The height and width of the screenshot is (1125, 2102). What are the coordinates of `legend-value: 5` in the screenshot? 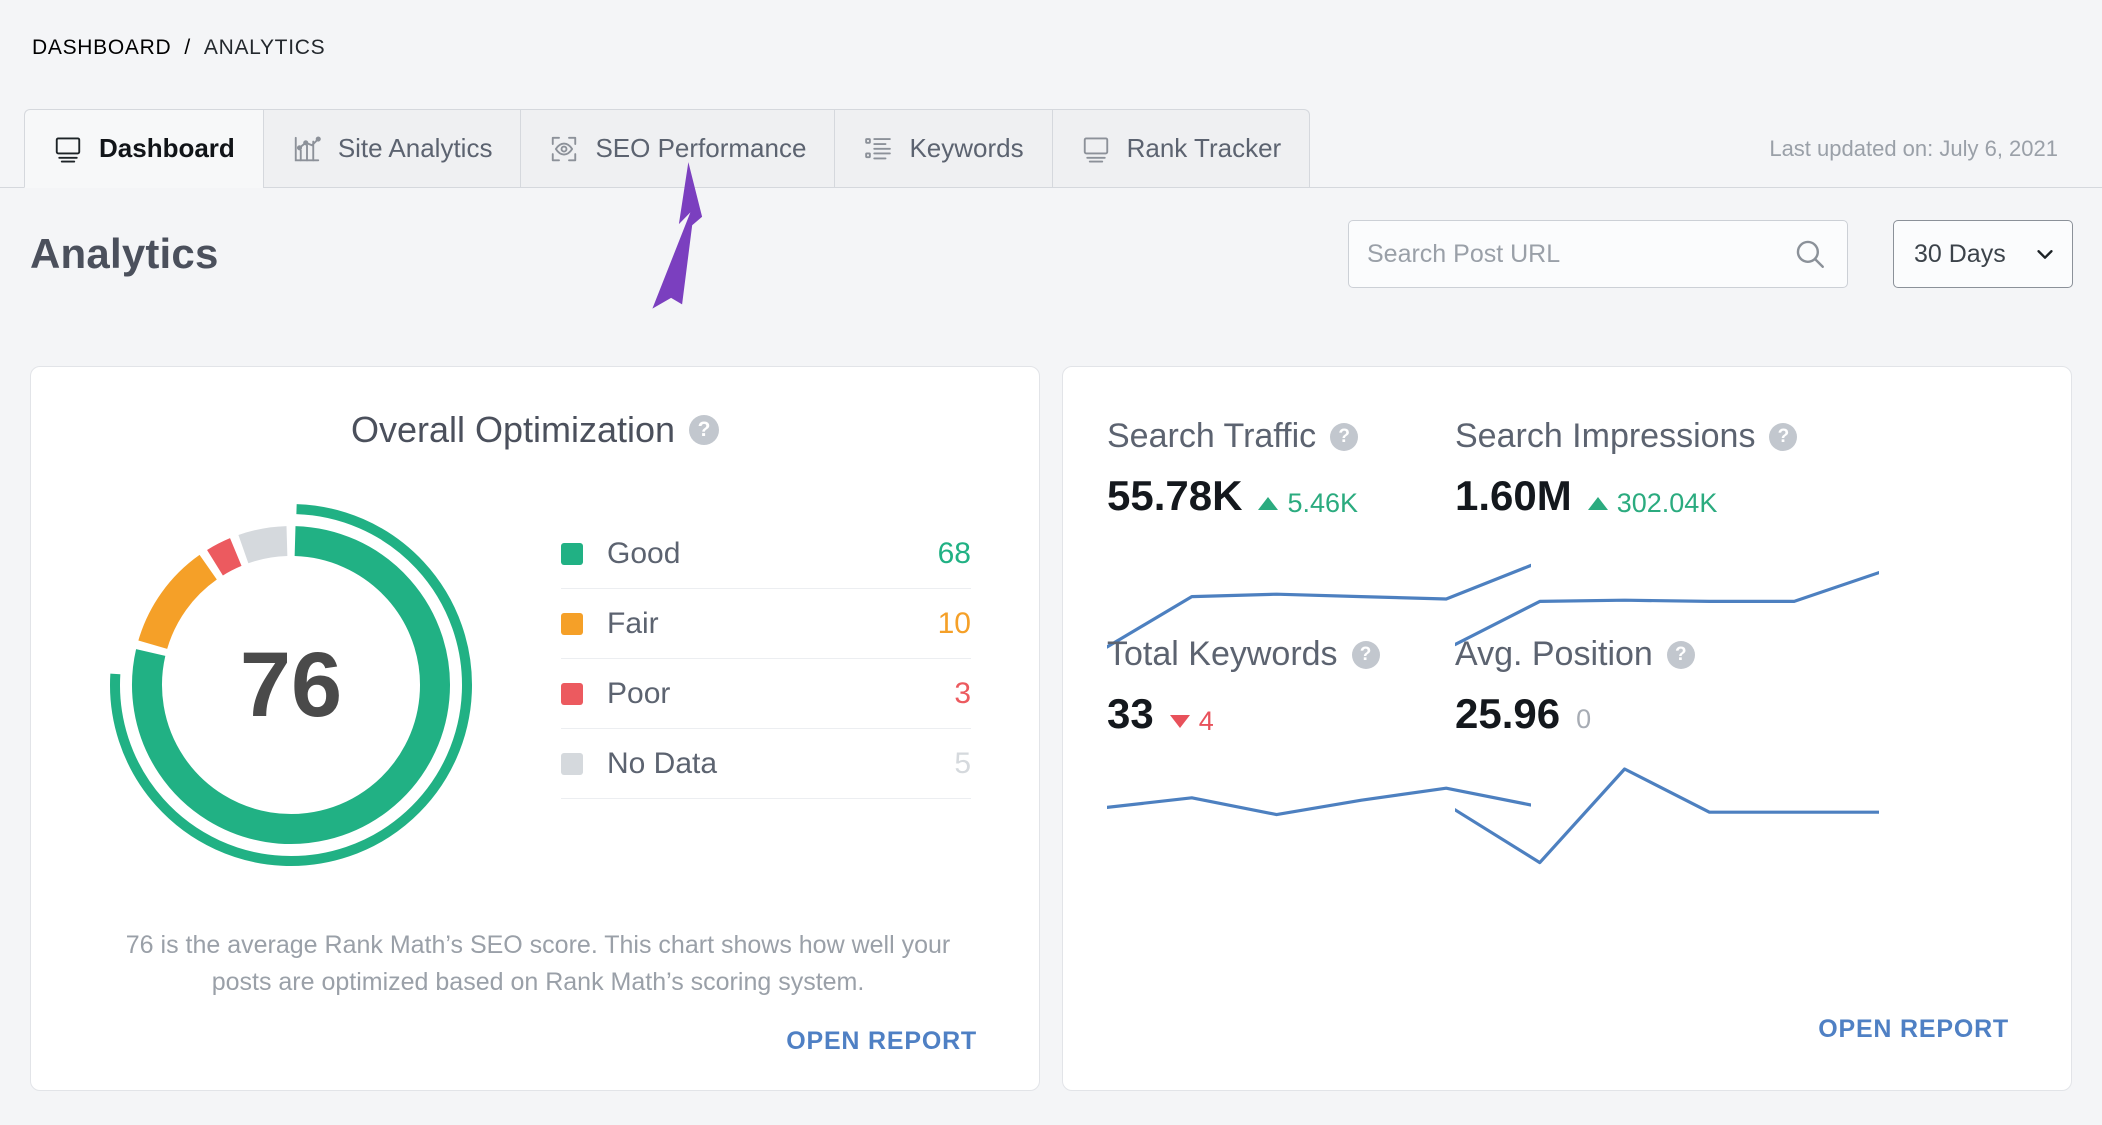 It's located at (962, 763).